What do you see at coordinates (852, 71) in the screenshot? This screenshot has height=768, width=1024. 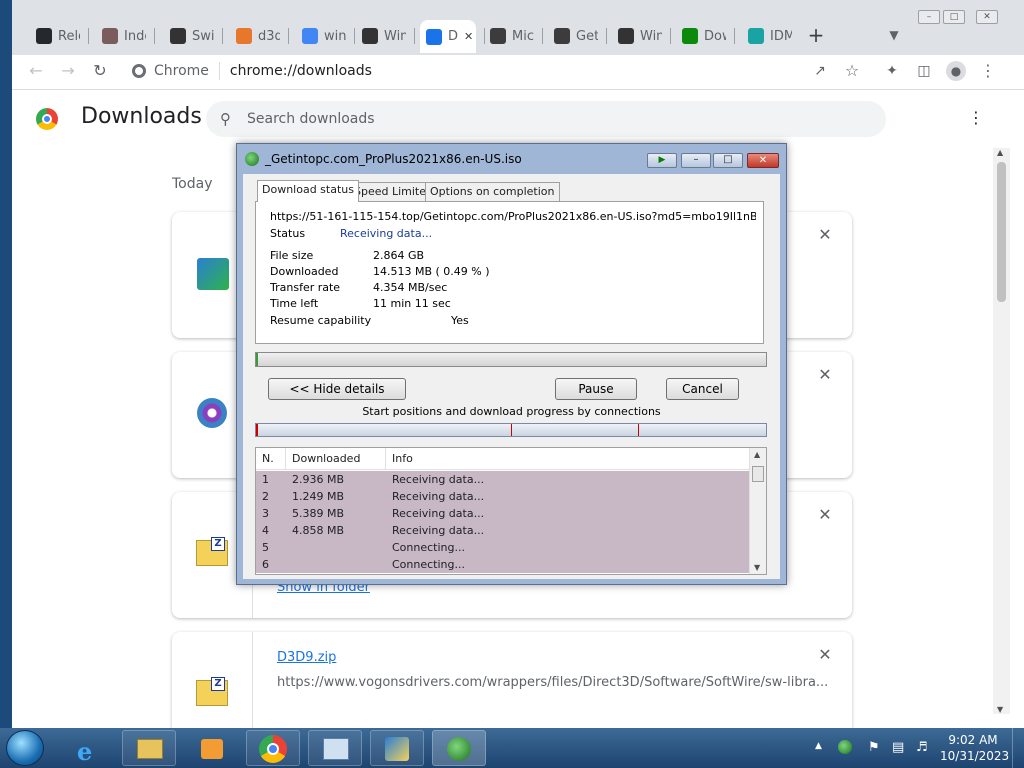 I see `bookmark-star-icon: ☆` at bounding box center [852, 71].